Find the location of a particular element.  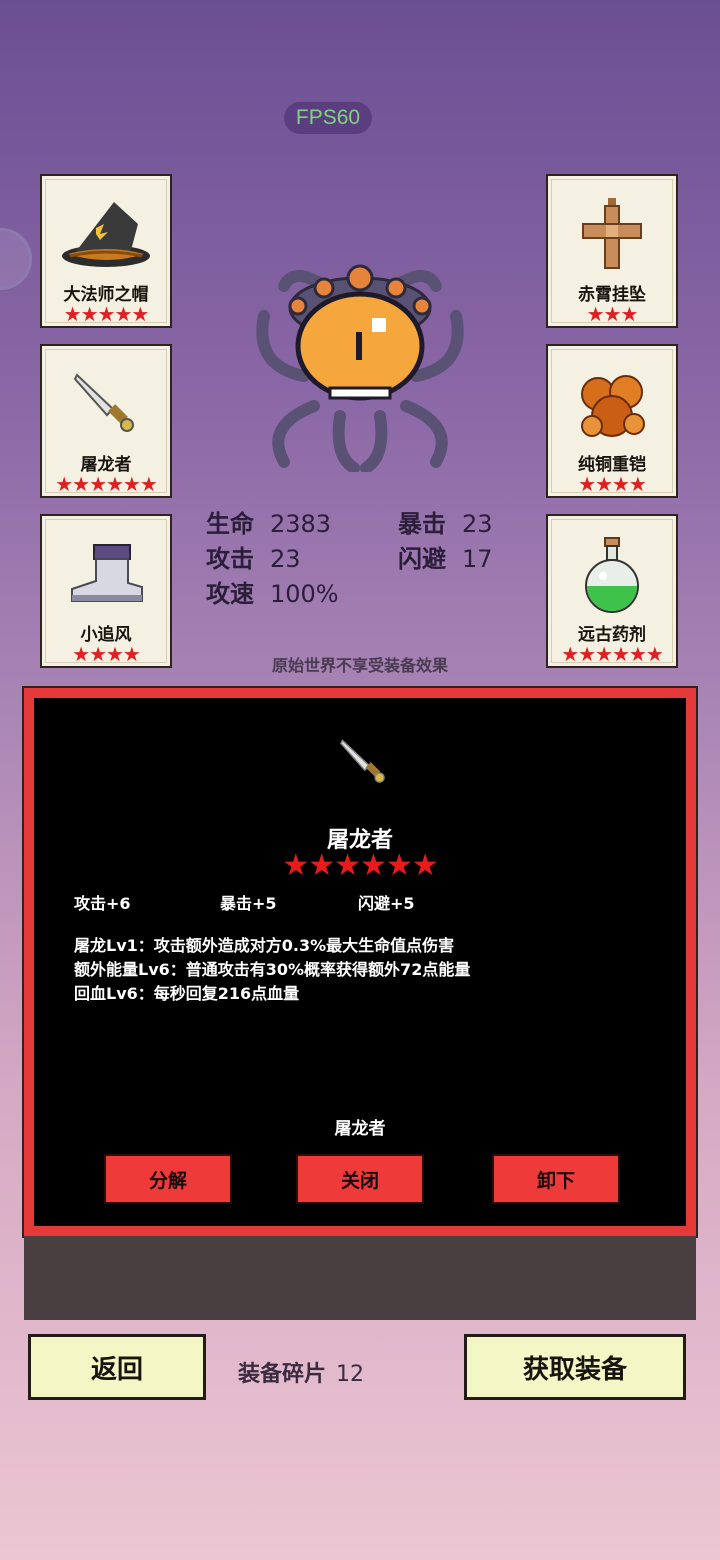

stat-atk: 攻击 23 is located at coordinates (253, 556).